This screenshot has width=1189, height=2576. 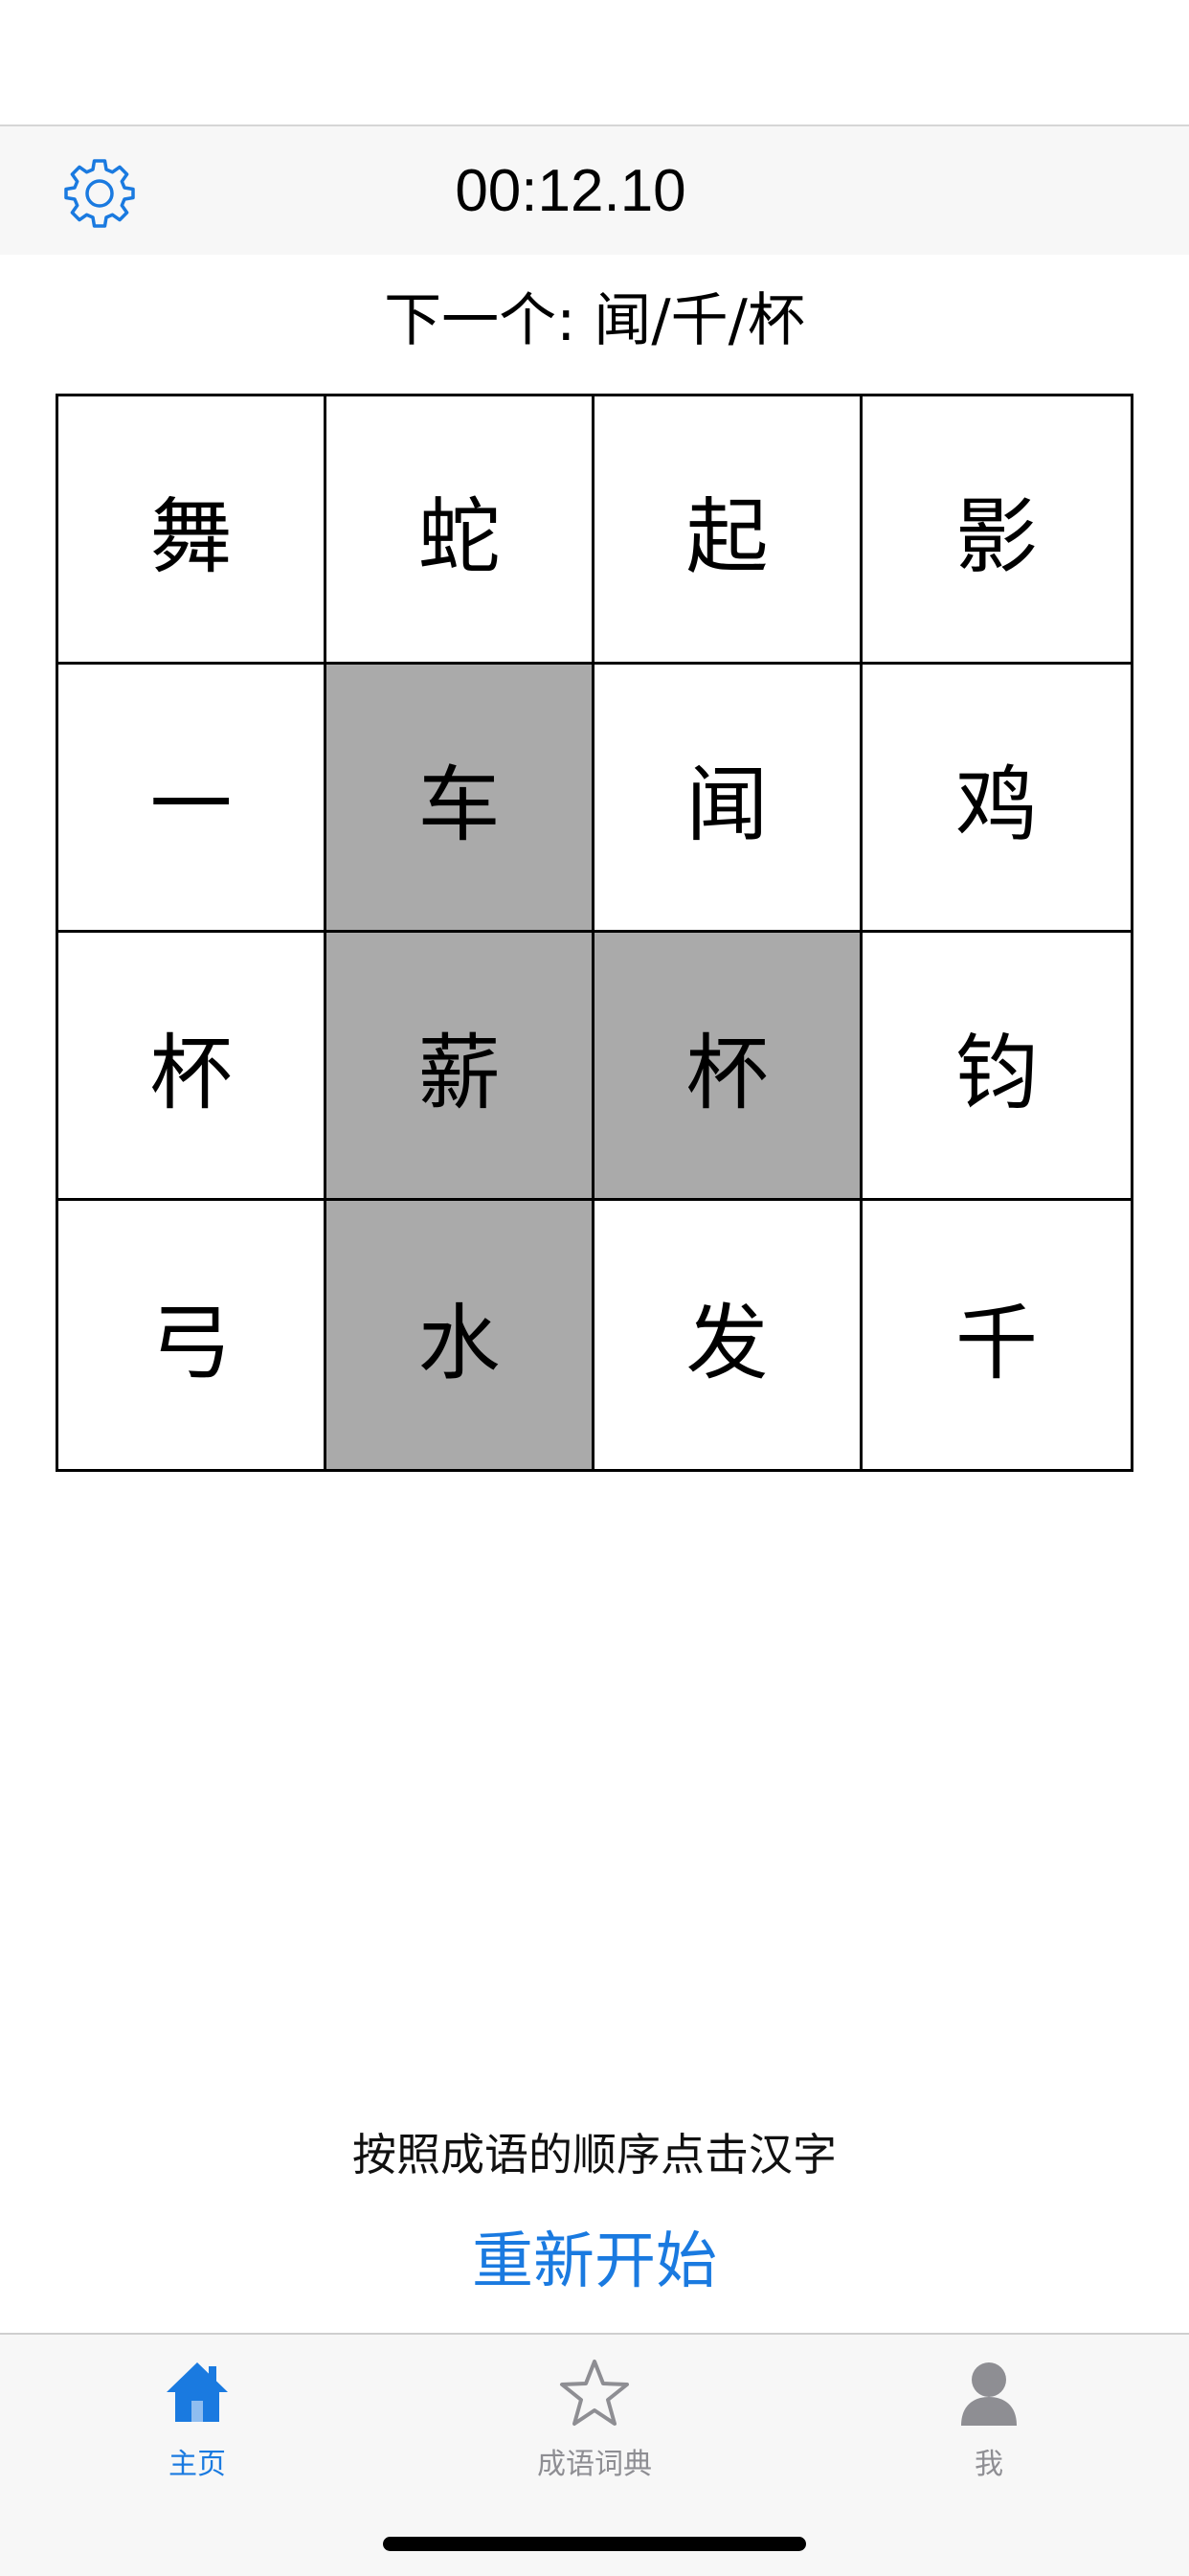 What do you see at coordinates (197, 2392) in the screenshot?
I see `home-icon` at bounding box center [197, 2392].